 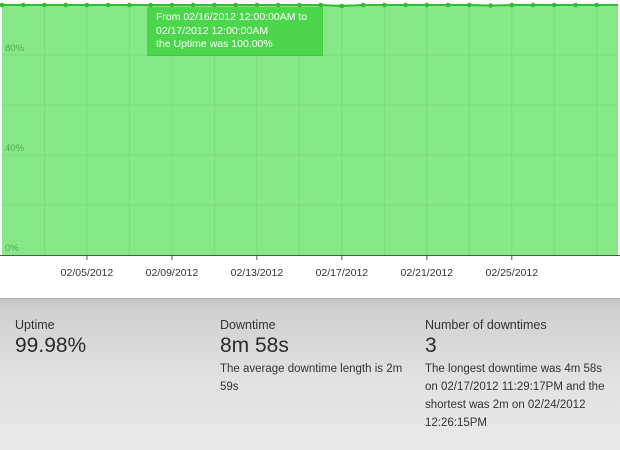 I want to click on y-tick-label: 80%, so click(x=15, y=48).